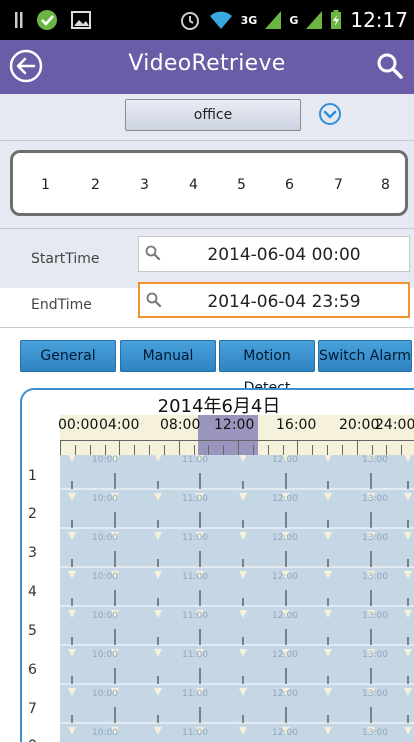 Image resolution: width=414 pixels, height=742 pixels. Describe the element at coordinates (189, 21) in the screenshot. I see `alarm-clock-icon` at that location.